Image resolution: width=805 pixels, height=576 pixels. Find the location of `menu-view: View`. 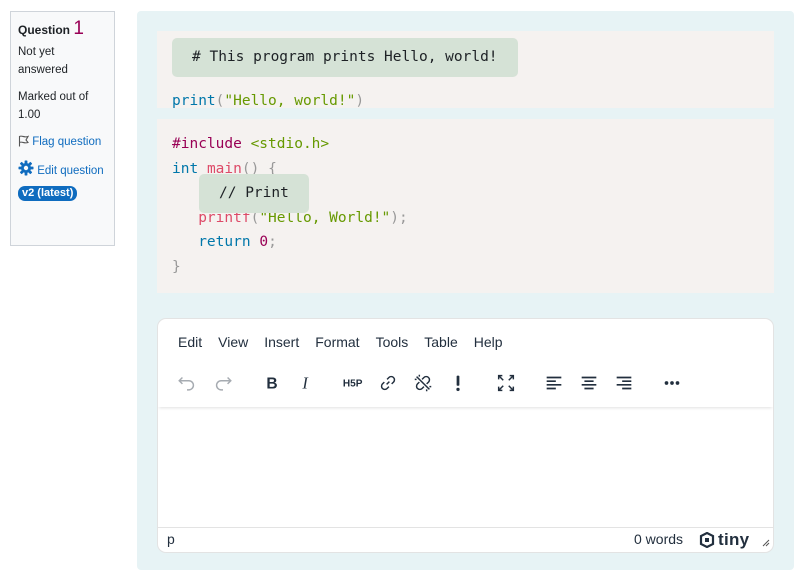

menu-view: View is located at coordinates (233, 342).